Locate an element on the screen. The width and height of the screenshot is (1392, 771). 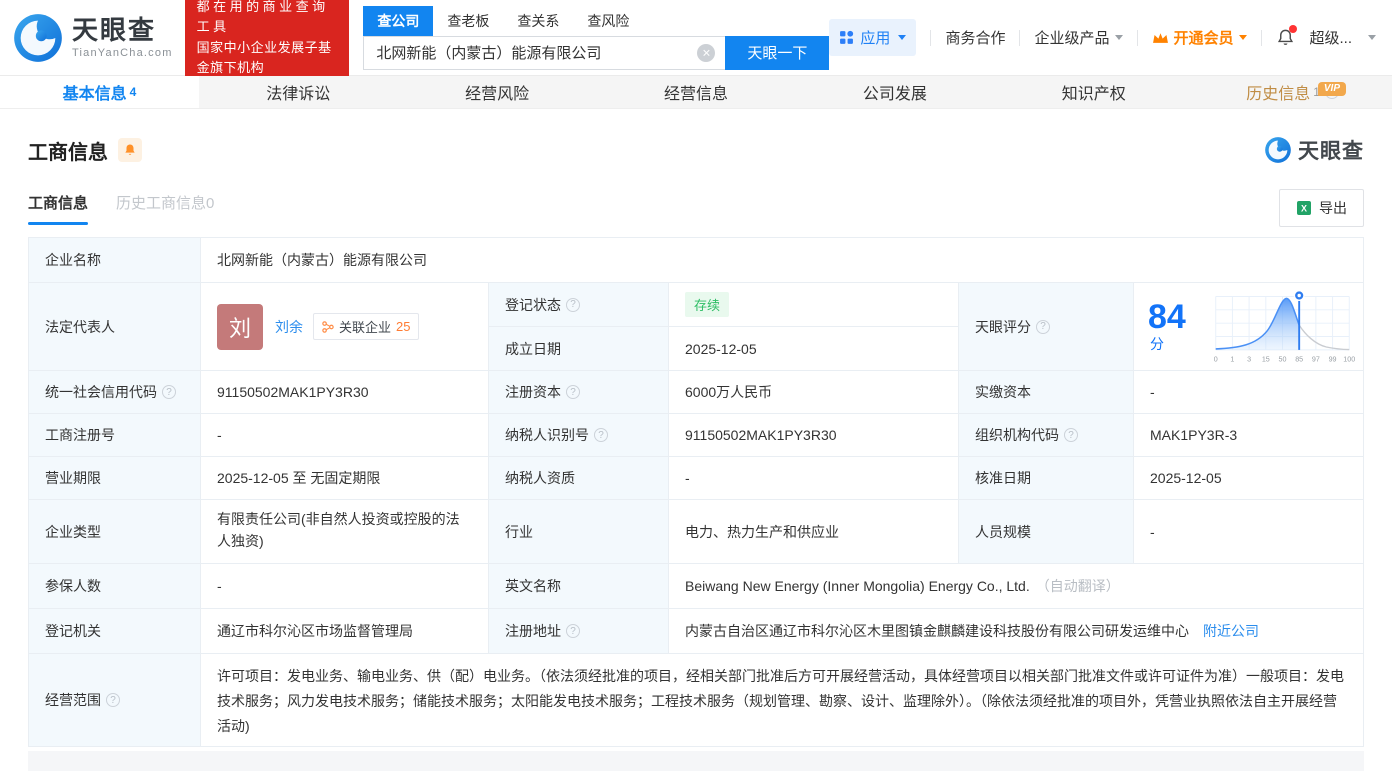
svg-text: 99 is located at coordinates (1333, 359).